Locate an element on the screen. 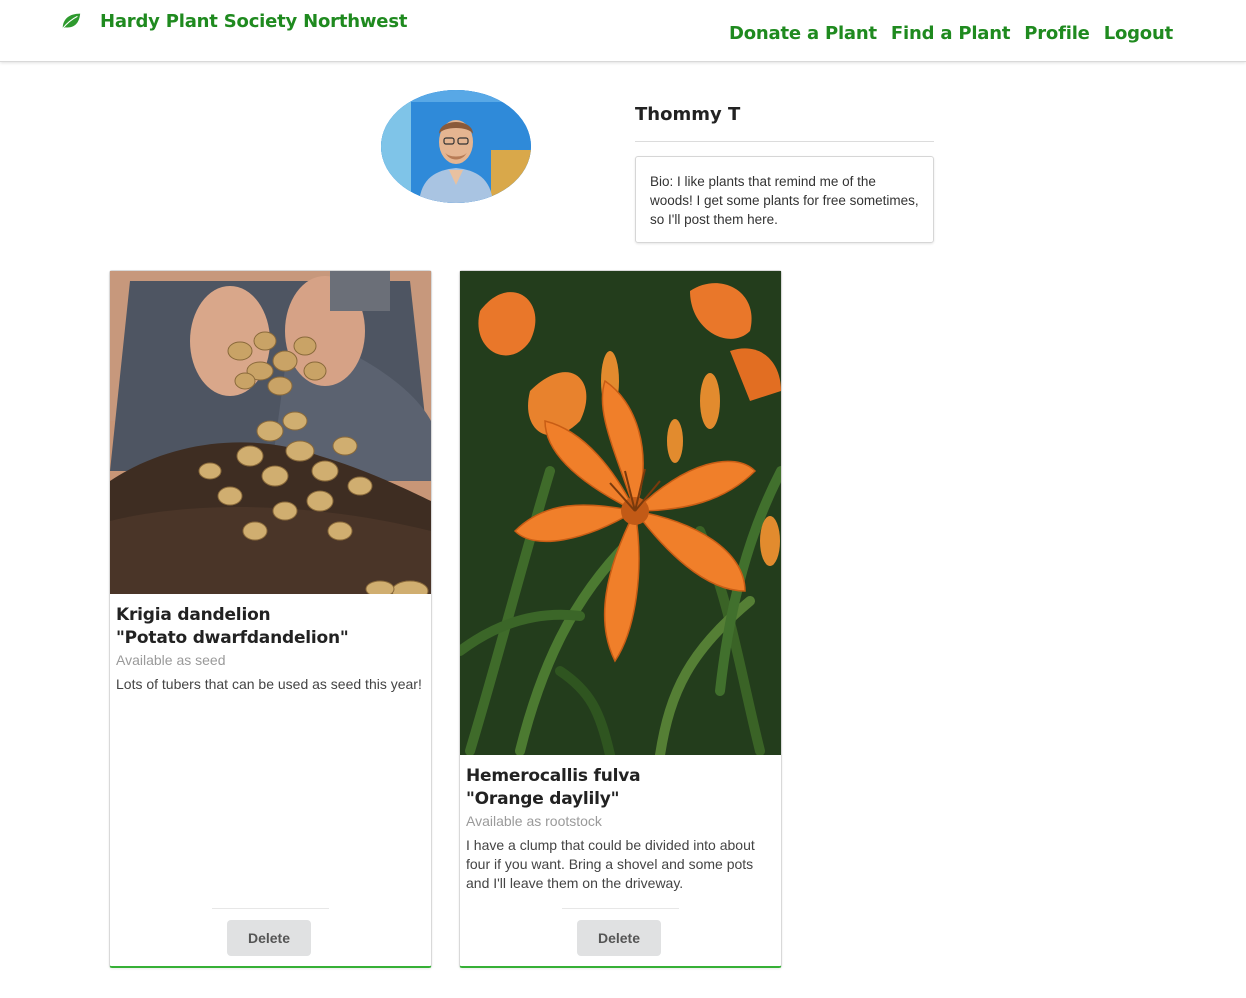 The width and height of the screenshot is (1246, 998). leaf-icon is located at coordinates (71, 21).